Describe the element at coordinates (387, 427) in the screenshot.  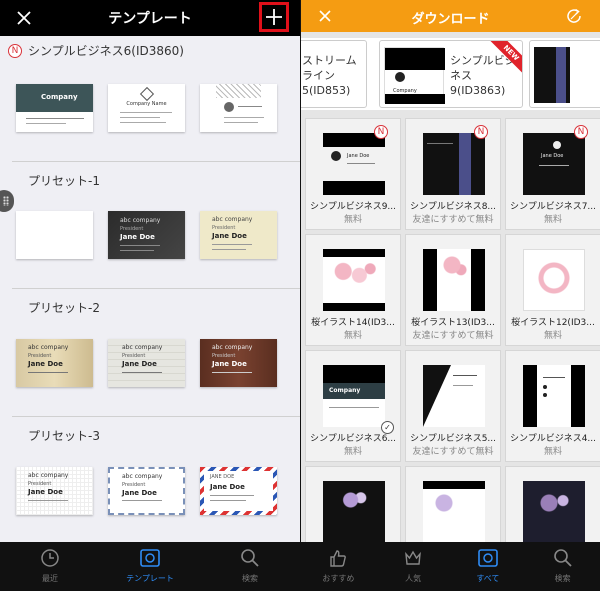
I see `downloaded-check-icon: ✓` at that location.